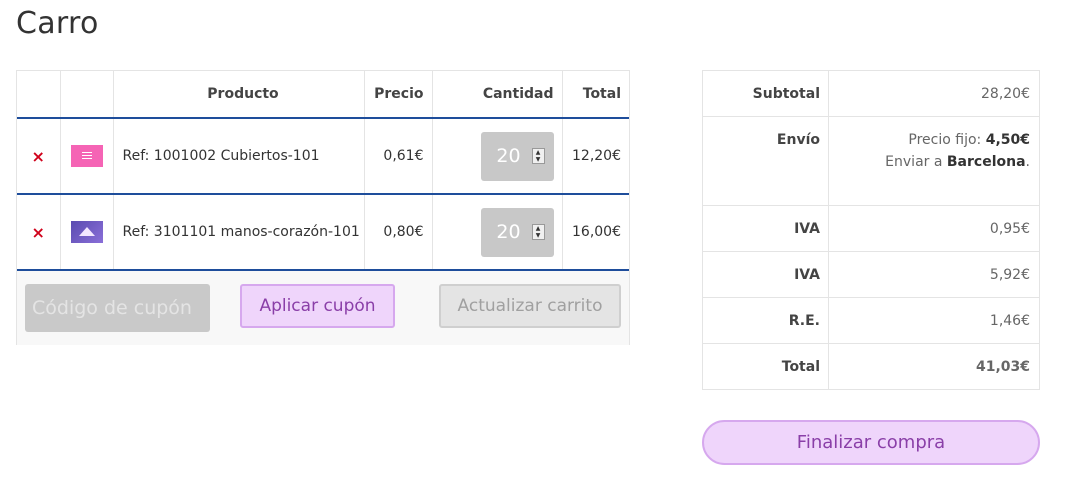 This screenshot has height=485, width=1090. I want to click on order-total-value: 41,03€, so click(1002, 366).